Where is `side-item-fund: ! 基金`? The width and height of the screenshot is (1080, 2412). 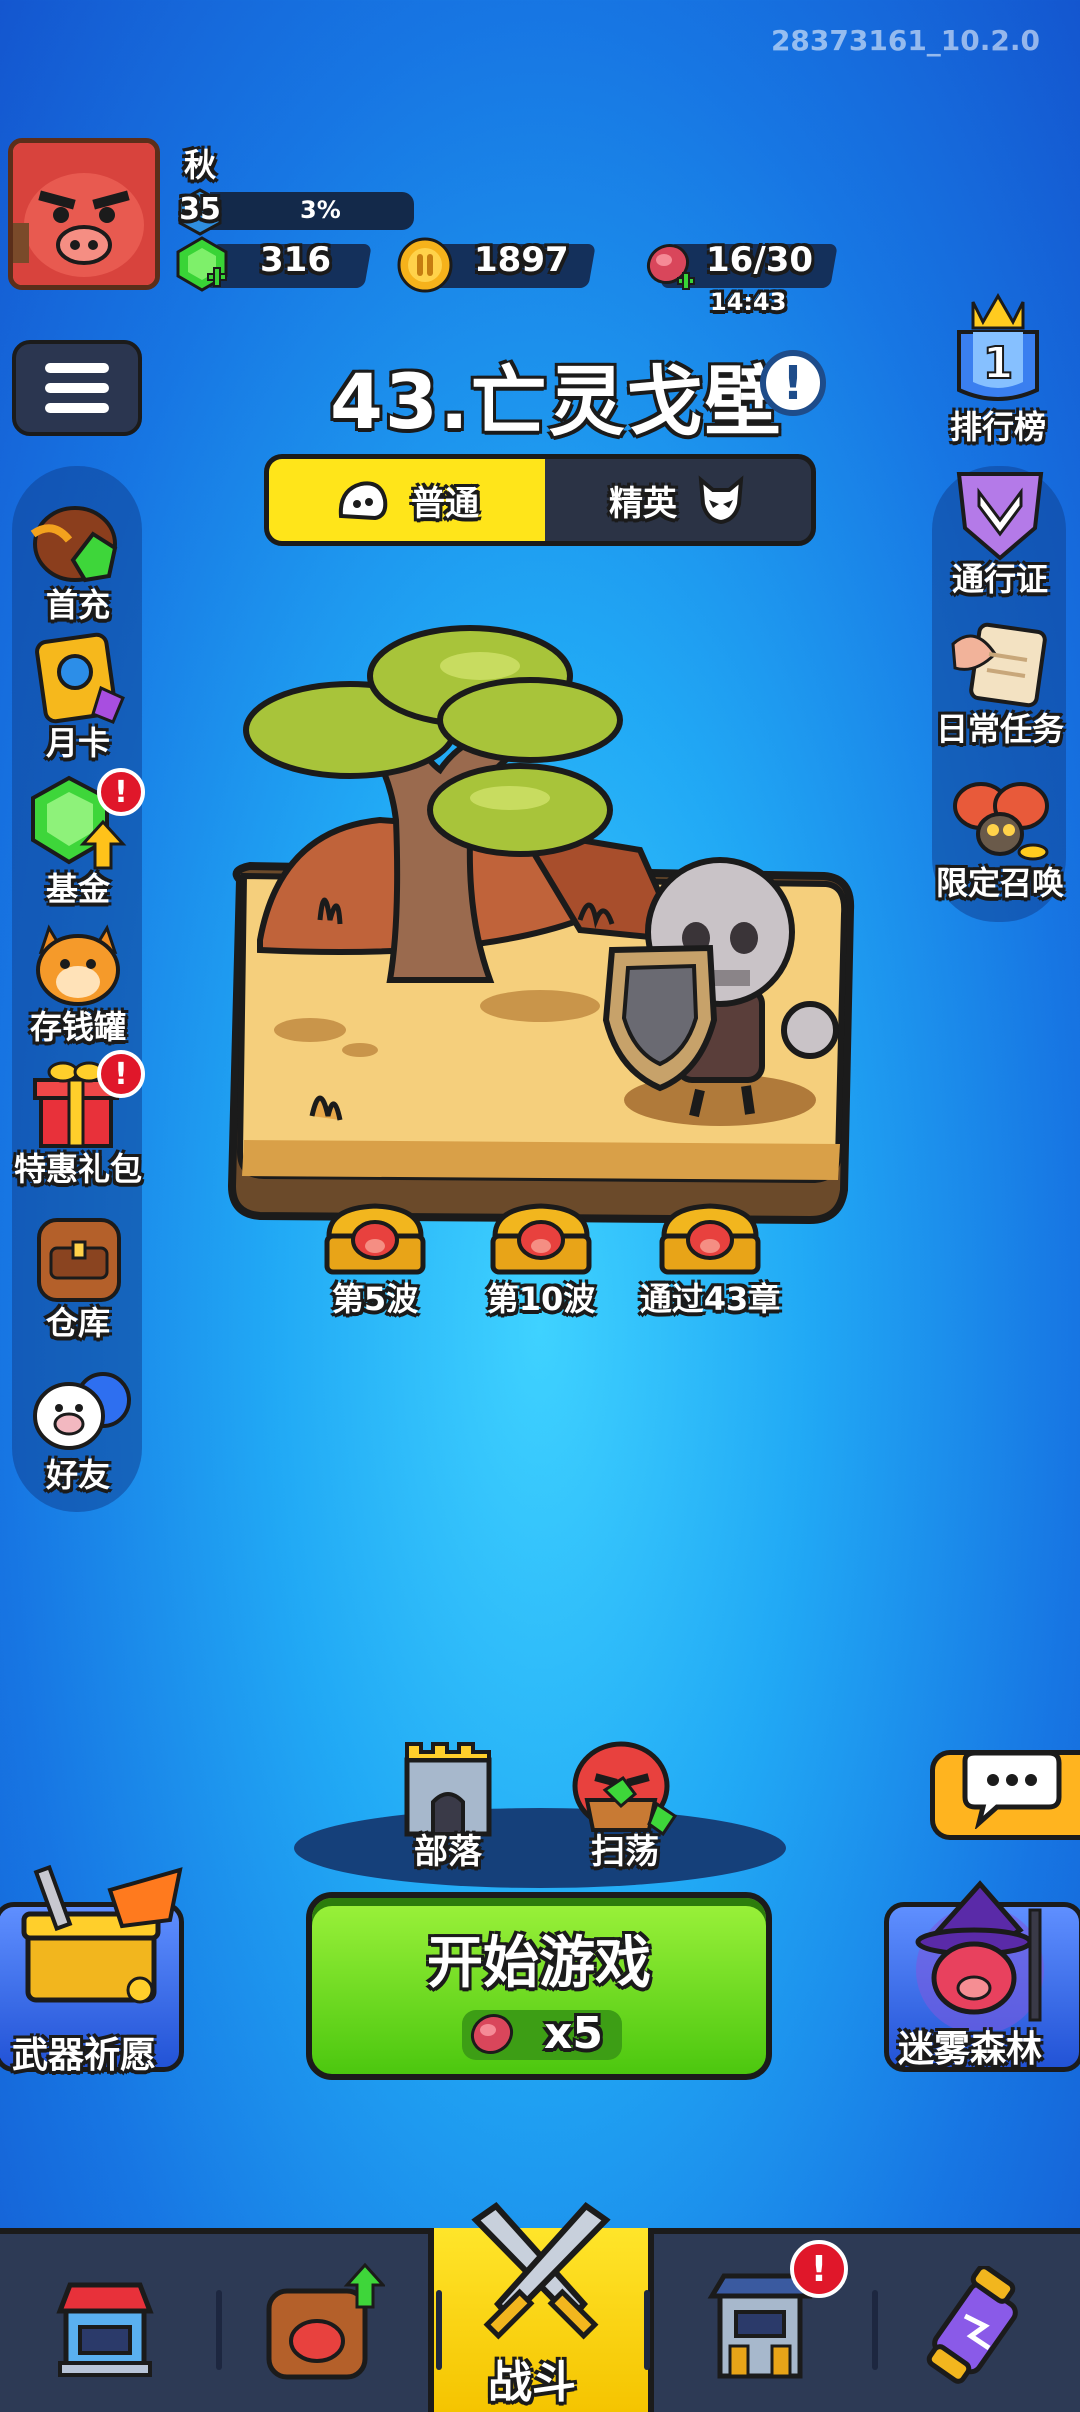
side-item-fund: ! 基金 is located at coordinates (79, 839).